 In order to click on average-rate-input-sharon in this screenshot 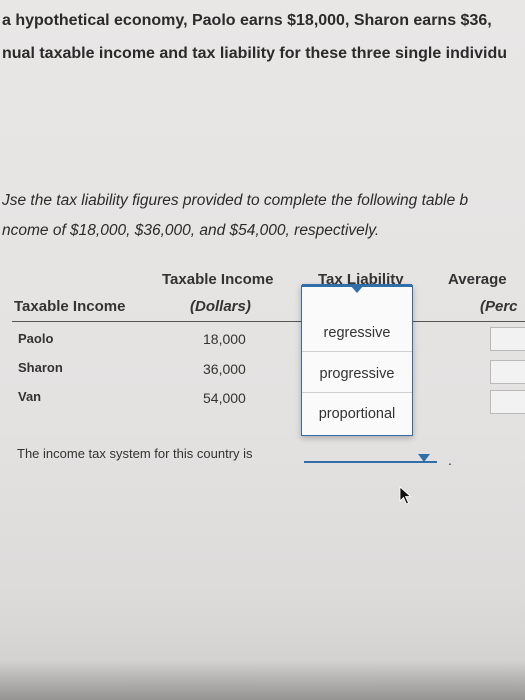, I will do `click(507, 372)`.